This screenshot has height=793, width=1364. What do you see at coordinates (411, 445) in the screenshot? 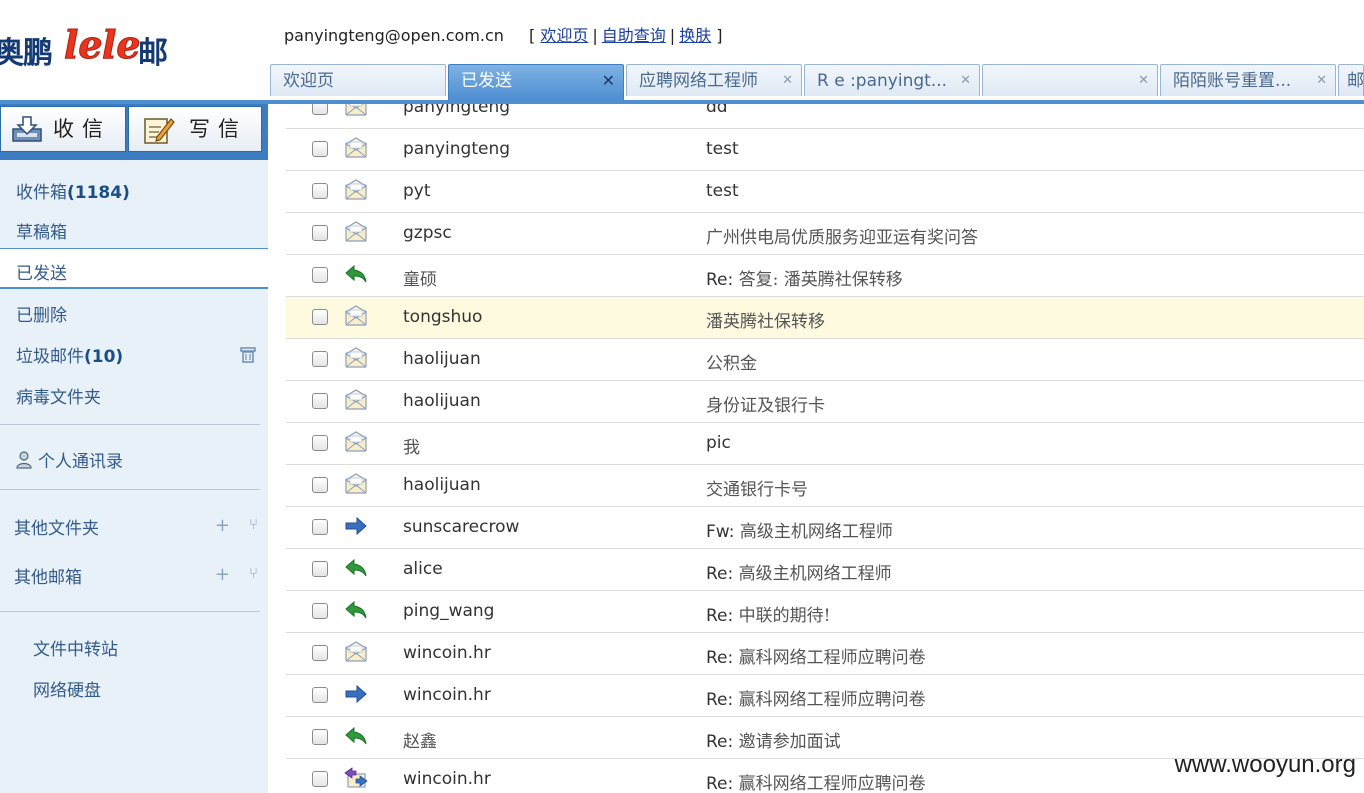
I see `mail-sender: 我` at bounding box center [411, 445].